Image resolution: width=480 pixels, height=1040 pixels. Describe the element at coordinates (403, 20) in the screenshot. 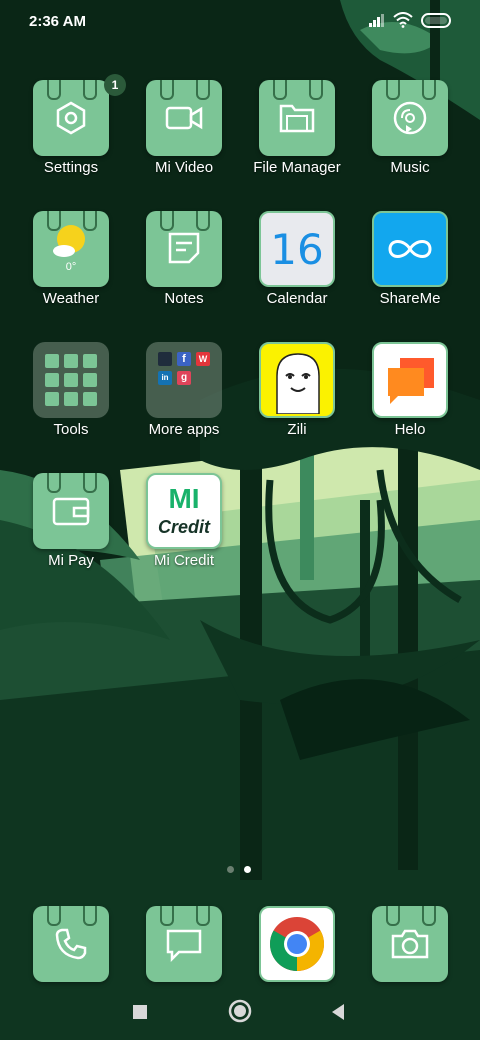

I see `wifi-icon` at that location.